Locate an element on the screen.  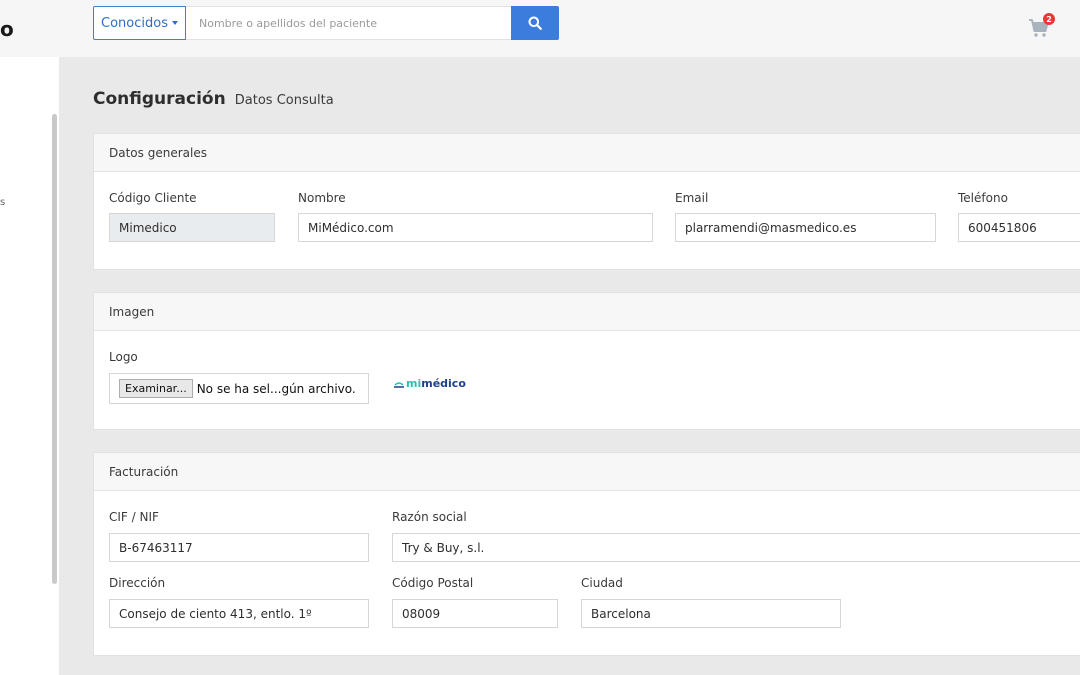
search-icon is located at coordinates (535, 23).